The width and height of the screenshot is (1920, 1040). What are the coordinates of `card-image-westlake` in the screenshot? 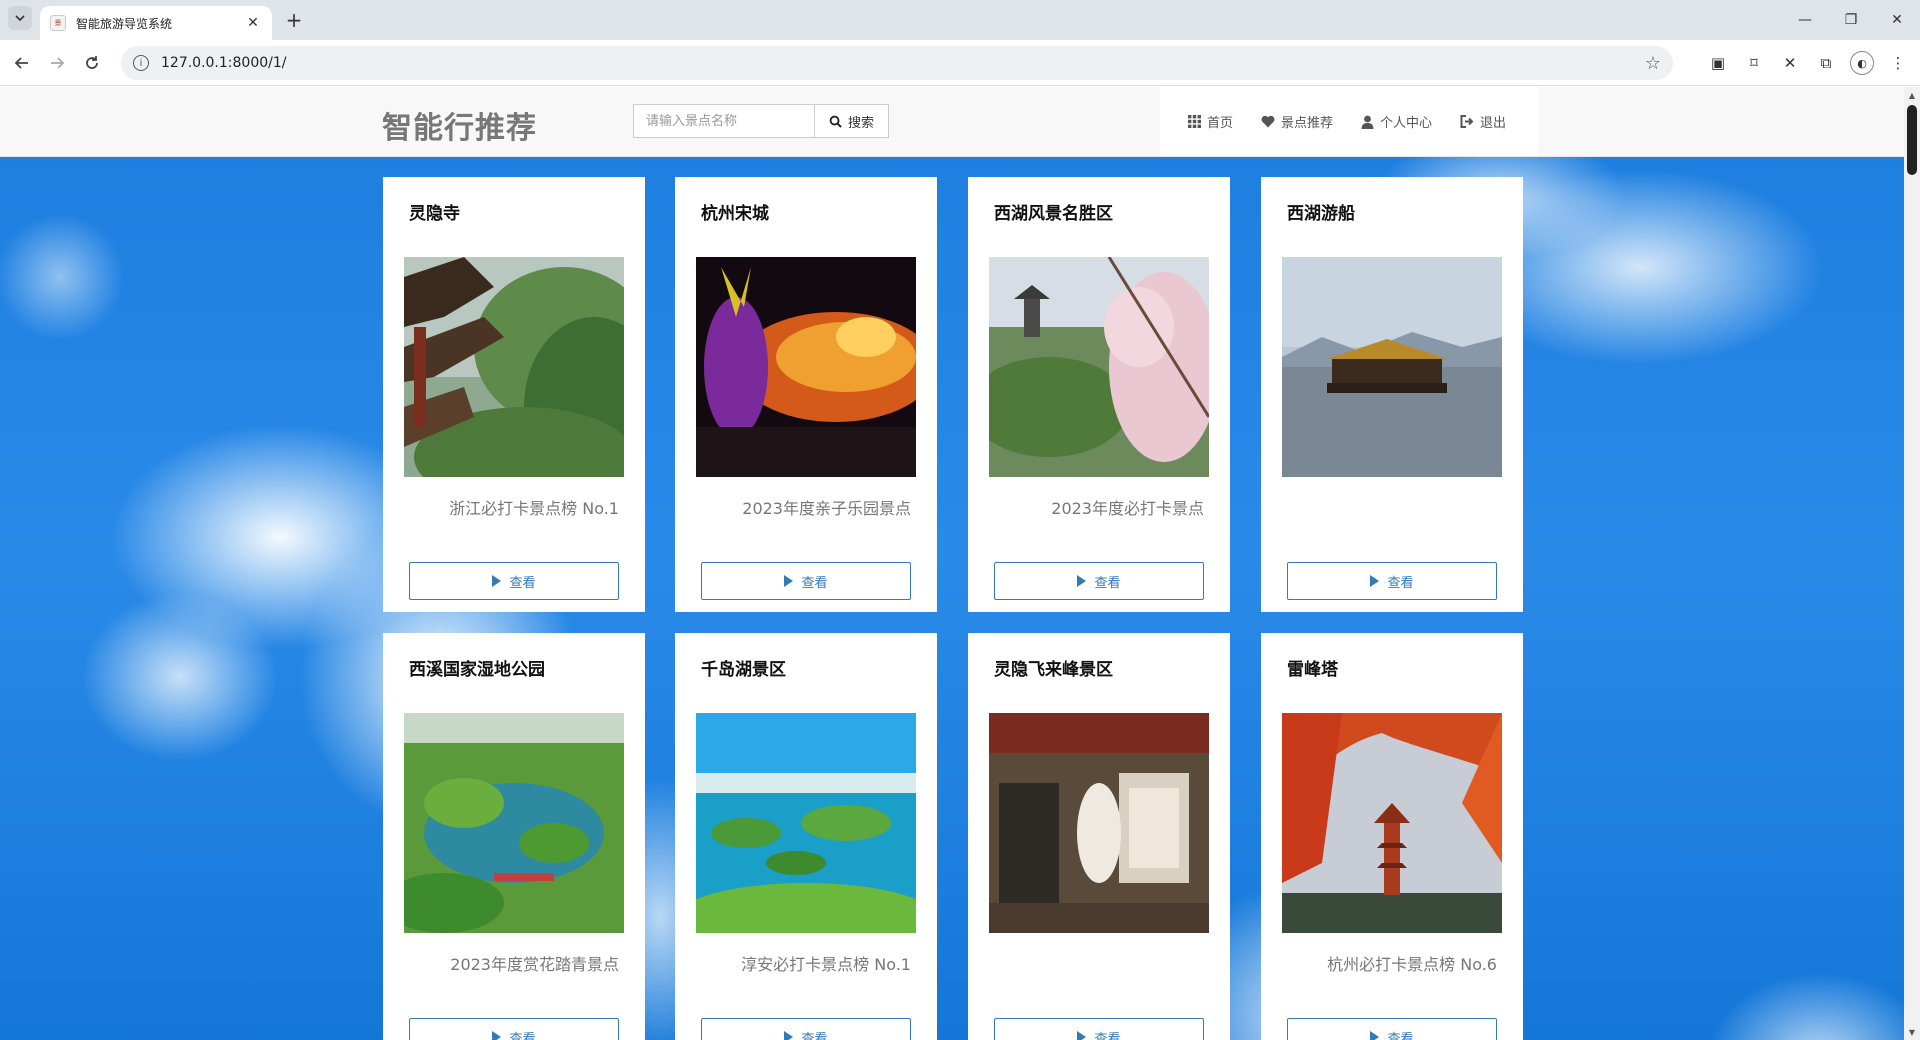 It's located at (1099, 367).